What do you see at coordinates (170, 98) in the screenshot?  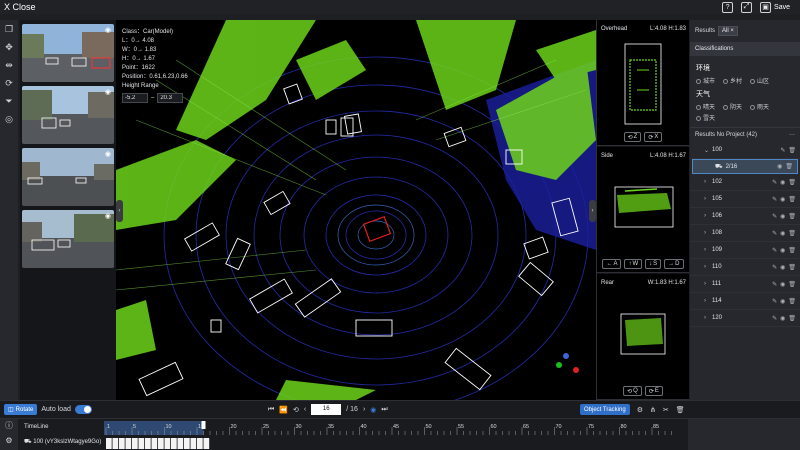 I see `height-max-input` at bounding box center [170, 98].